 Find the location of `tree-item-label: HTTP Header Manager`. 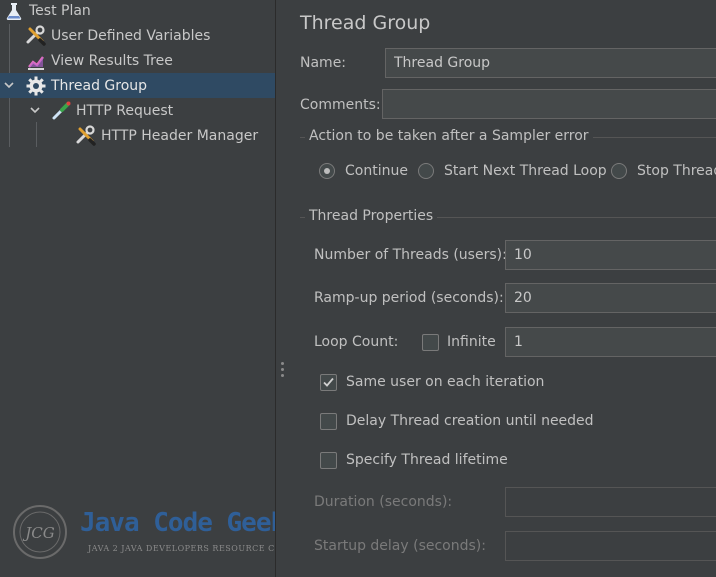

tree-item-label: HTTP Header Manager is located at coordinates (180, 135).